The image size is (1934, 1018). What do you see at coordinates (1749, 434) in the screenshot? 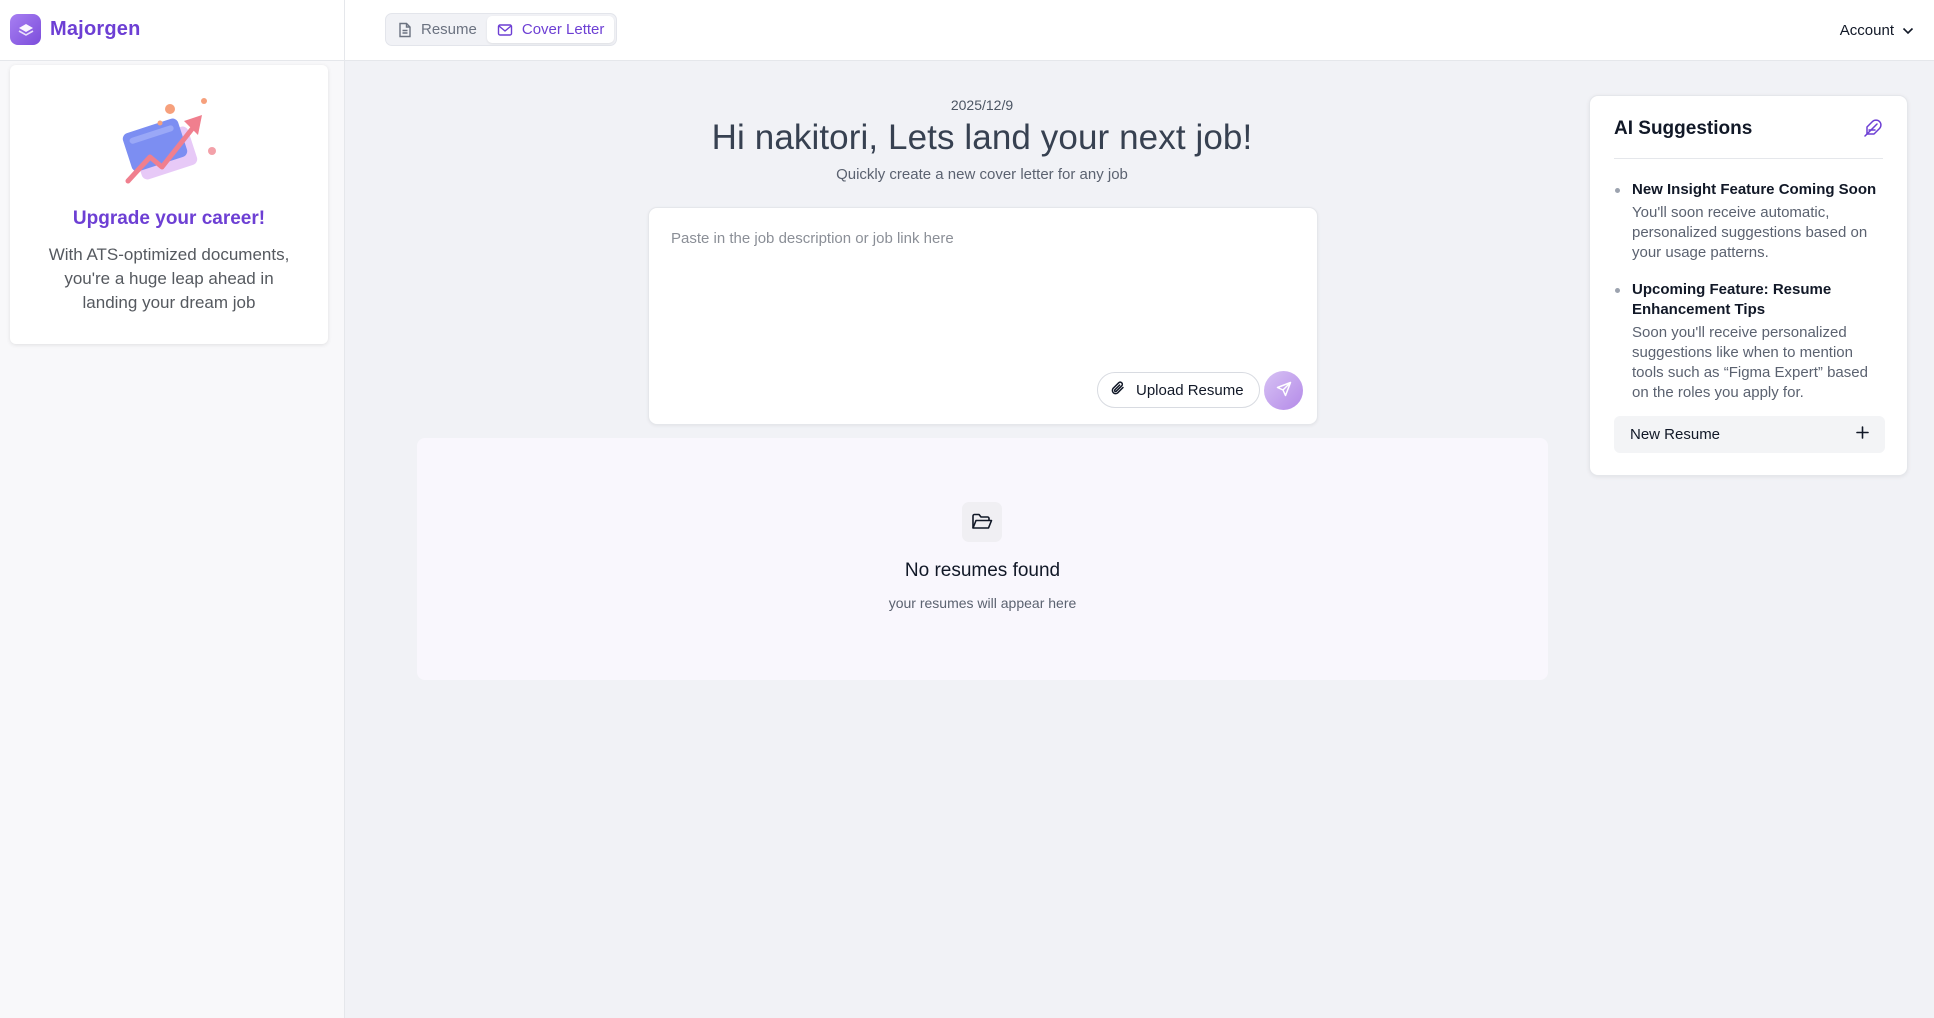
I see `new-resume-button: New Resume` at bounding box center [1749, 434].